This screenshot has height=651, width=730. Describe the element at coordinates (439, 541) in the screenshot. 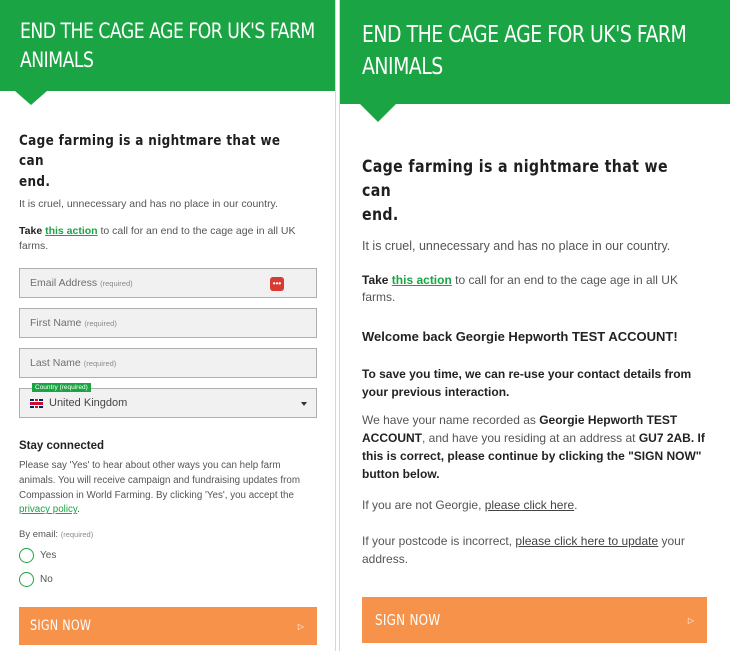

I see `postcode-prefix: If your postcode is incorrect,` at that location.